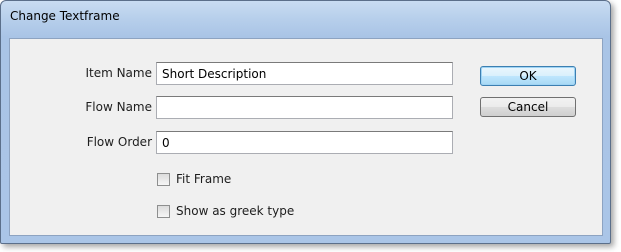  I want to click on fit-frame-label: Fit Frame, so click(203, 179).